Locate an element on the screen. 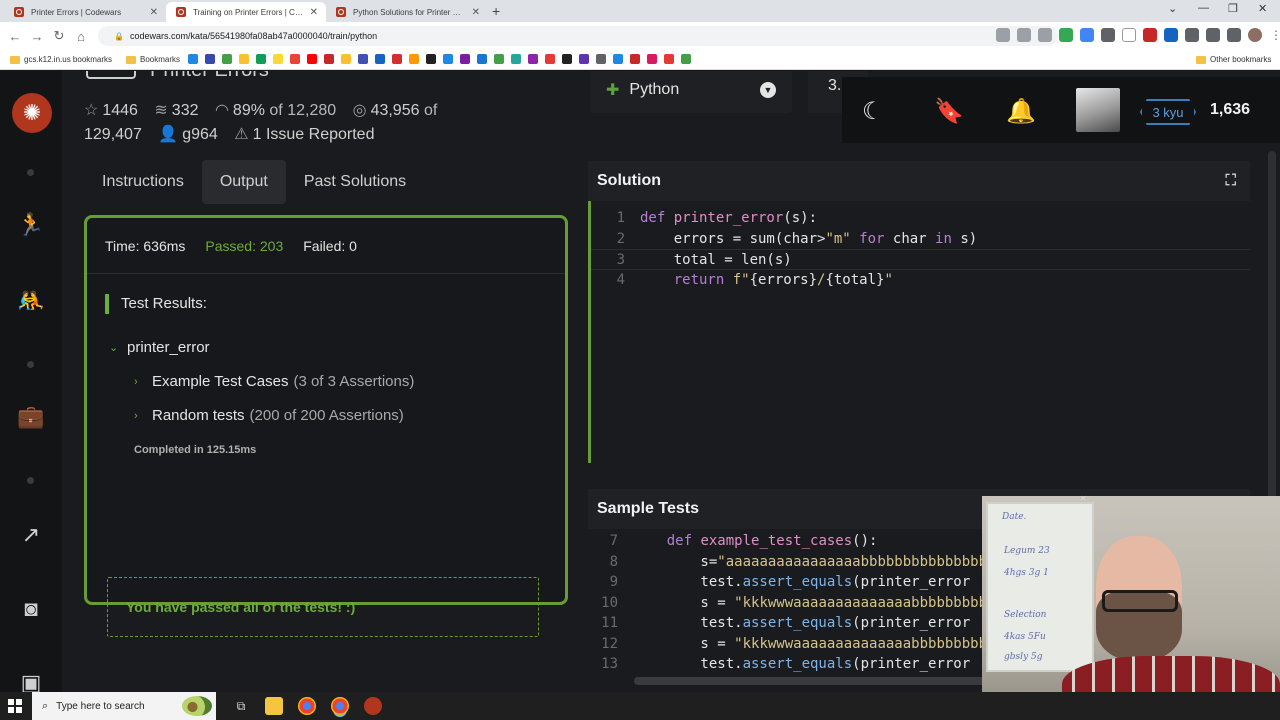  profile-avatar is located at coordinates (1255, 35).